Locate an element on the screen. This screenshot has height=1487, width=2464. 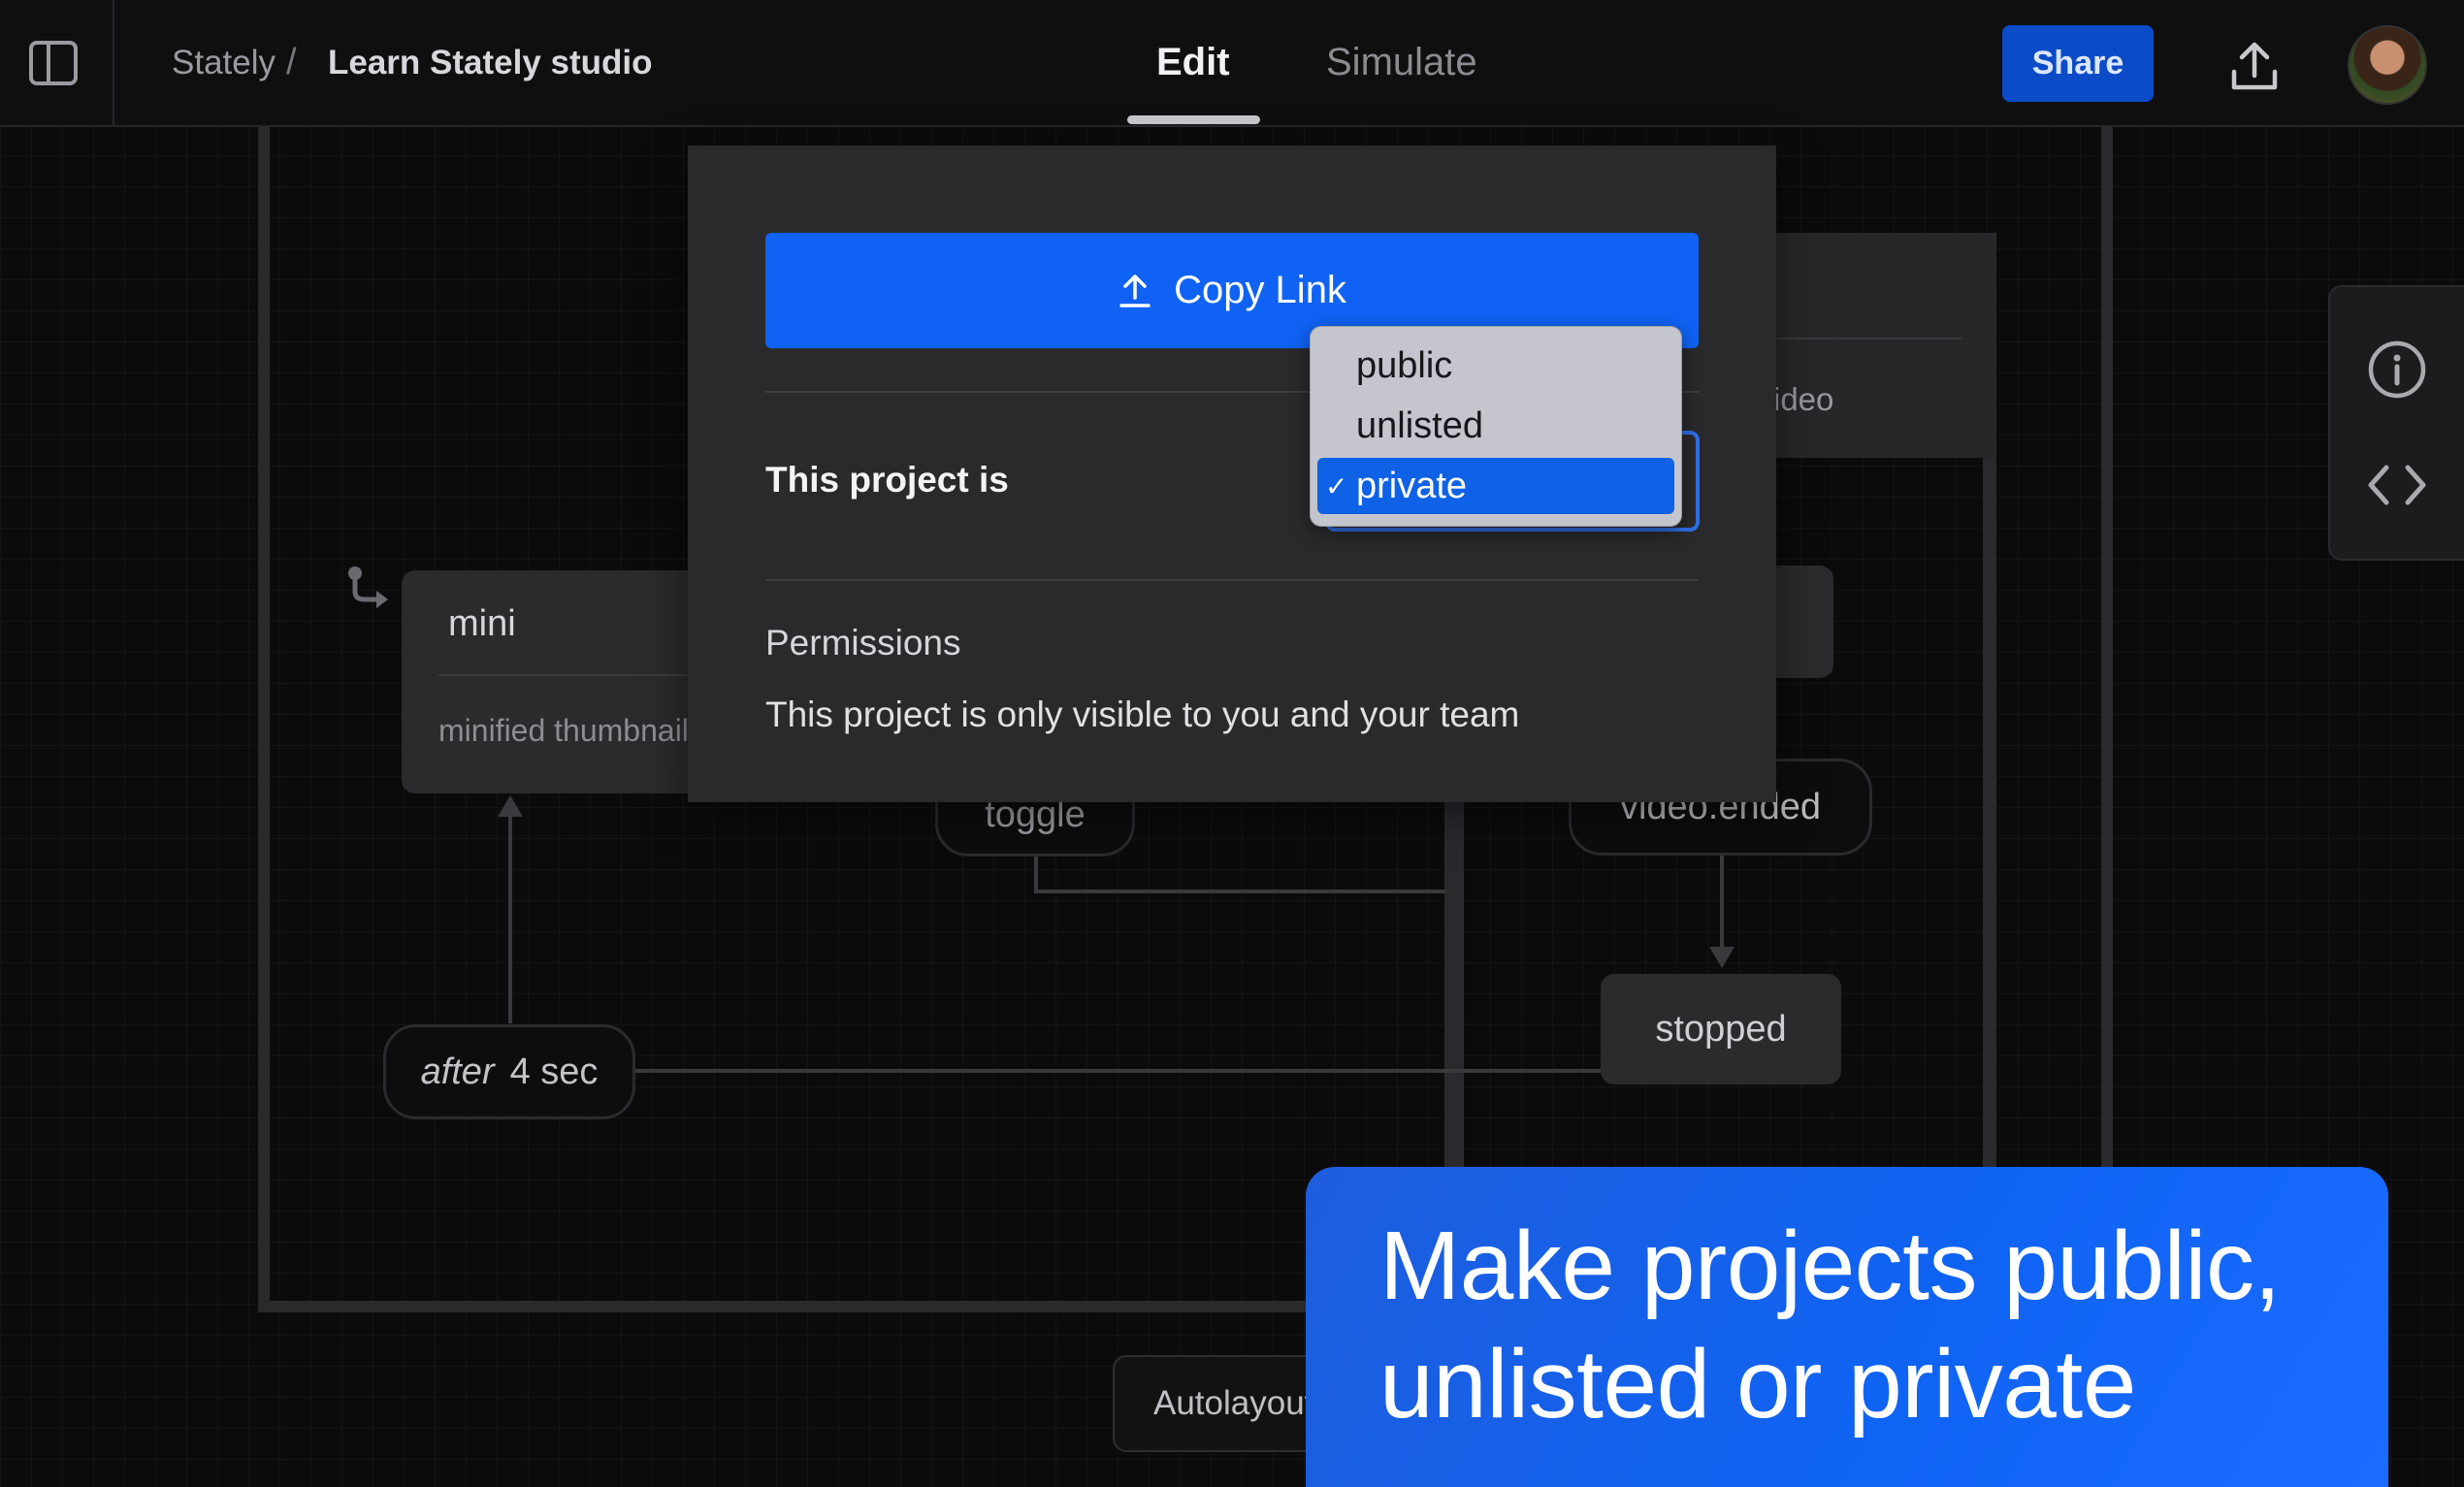
active-tab-indicator is located at coordinates (1193, 119).